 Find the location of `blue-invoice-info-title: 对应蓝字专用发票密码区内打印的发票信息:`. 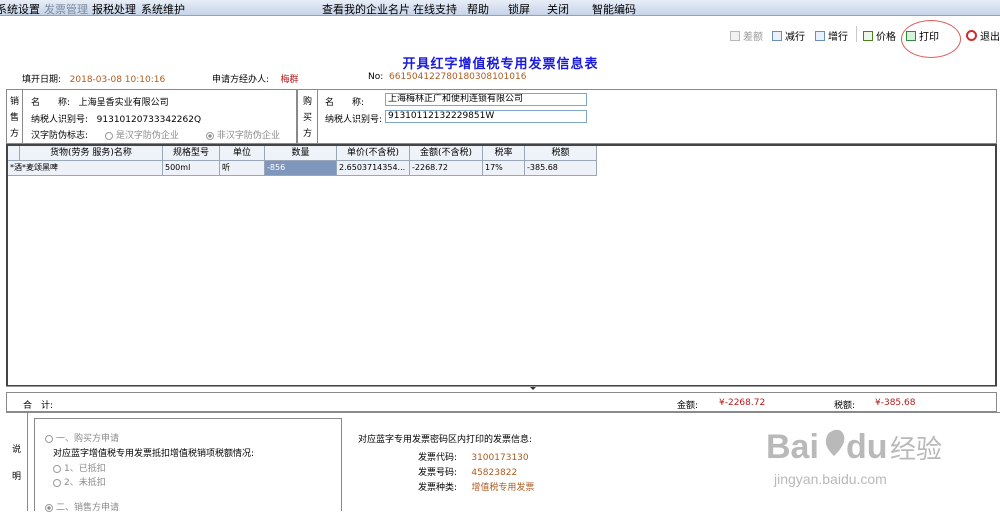

blue-invoice-info-title: 对应蓝字专用发票密码区内打印的发票信息: is located at coordinates (445, 440).